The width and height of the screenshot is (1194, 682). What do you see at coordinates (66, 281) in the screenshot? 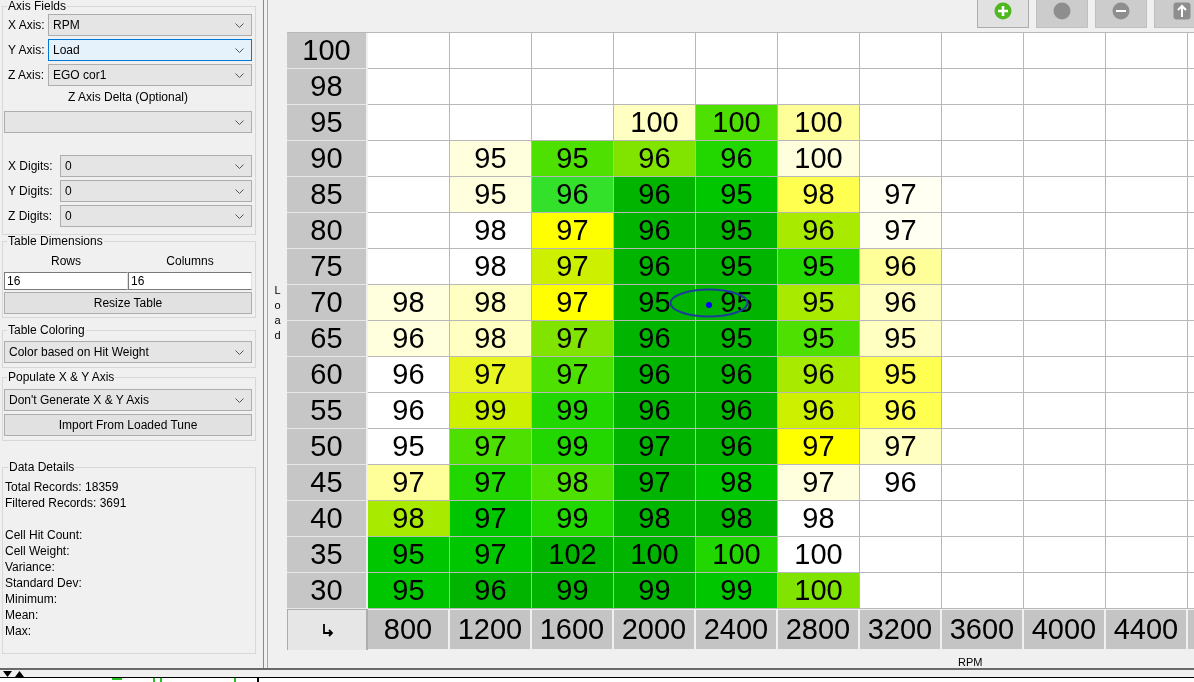
I see `rows-input: 16` at bounding box center [66, 281].